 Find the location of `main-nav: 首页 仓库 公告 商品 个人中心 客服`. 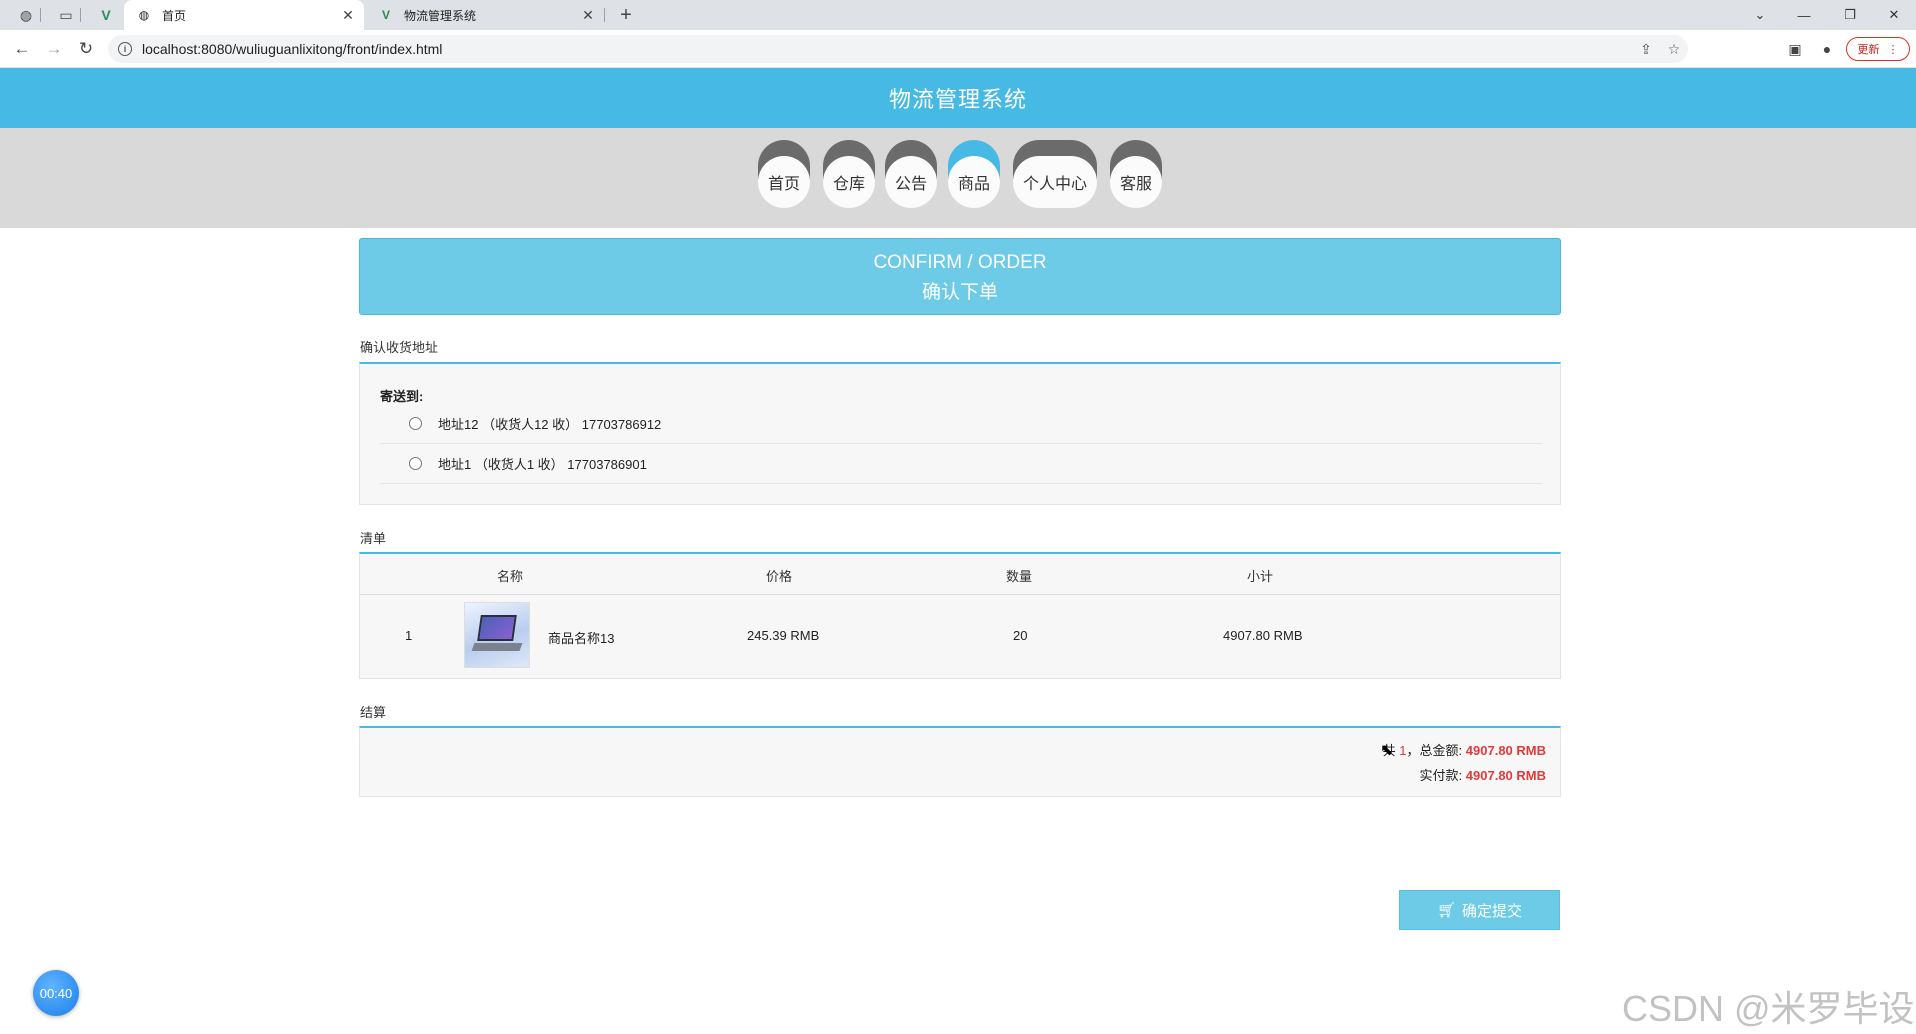

main-nav: 首页 仓库 公告 商品 个人中心 客服 is located at coordinates (958, 178).